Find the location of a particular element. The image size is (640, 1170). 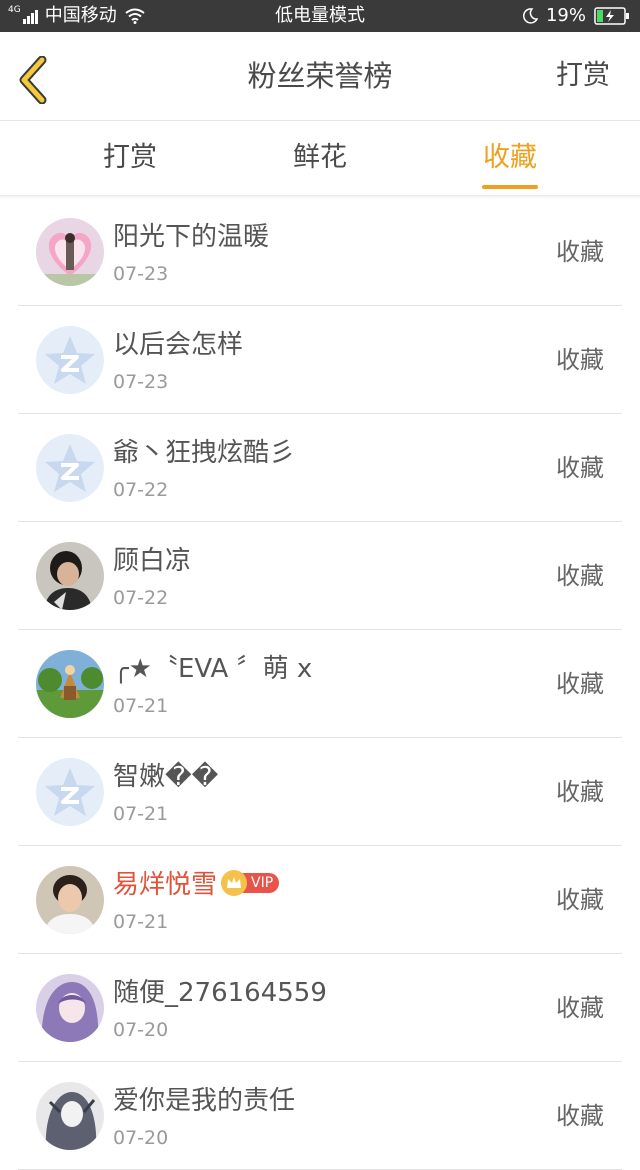

list-item: 随便_276164559 07-20 收藏 is located at coordinates (320, 1008).